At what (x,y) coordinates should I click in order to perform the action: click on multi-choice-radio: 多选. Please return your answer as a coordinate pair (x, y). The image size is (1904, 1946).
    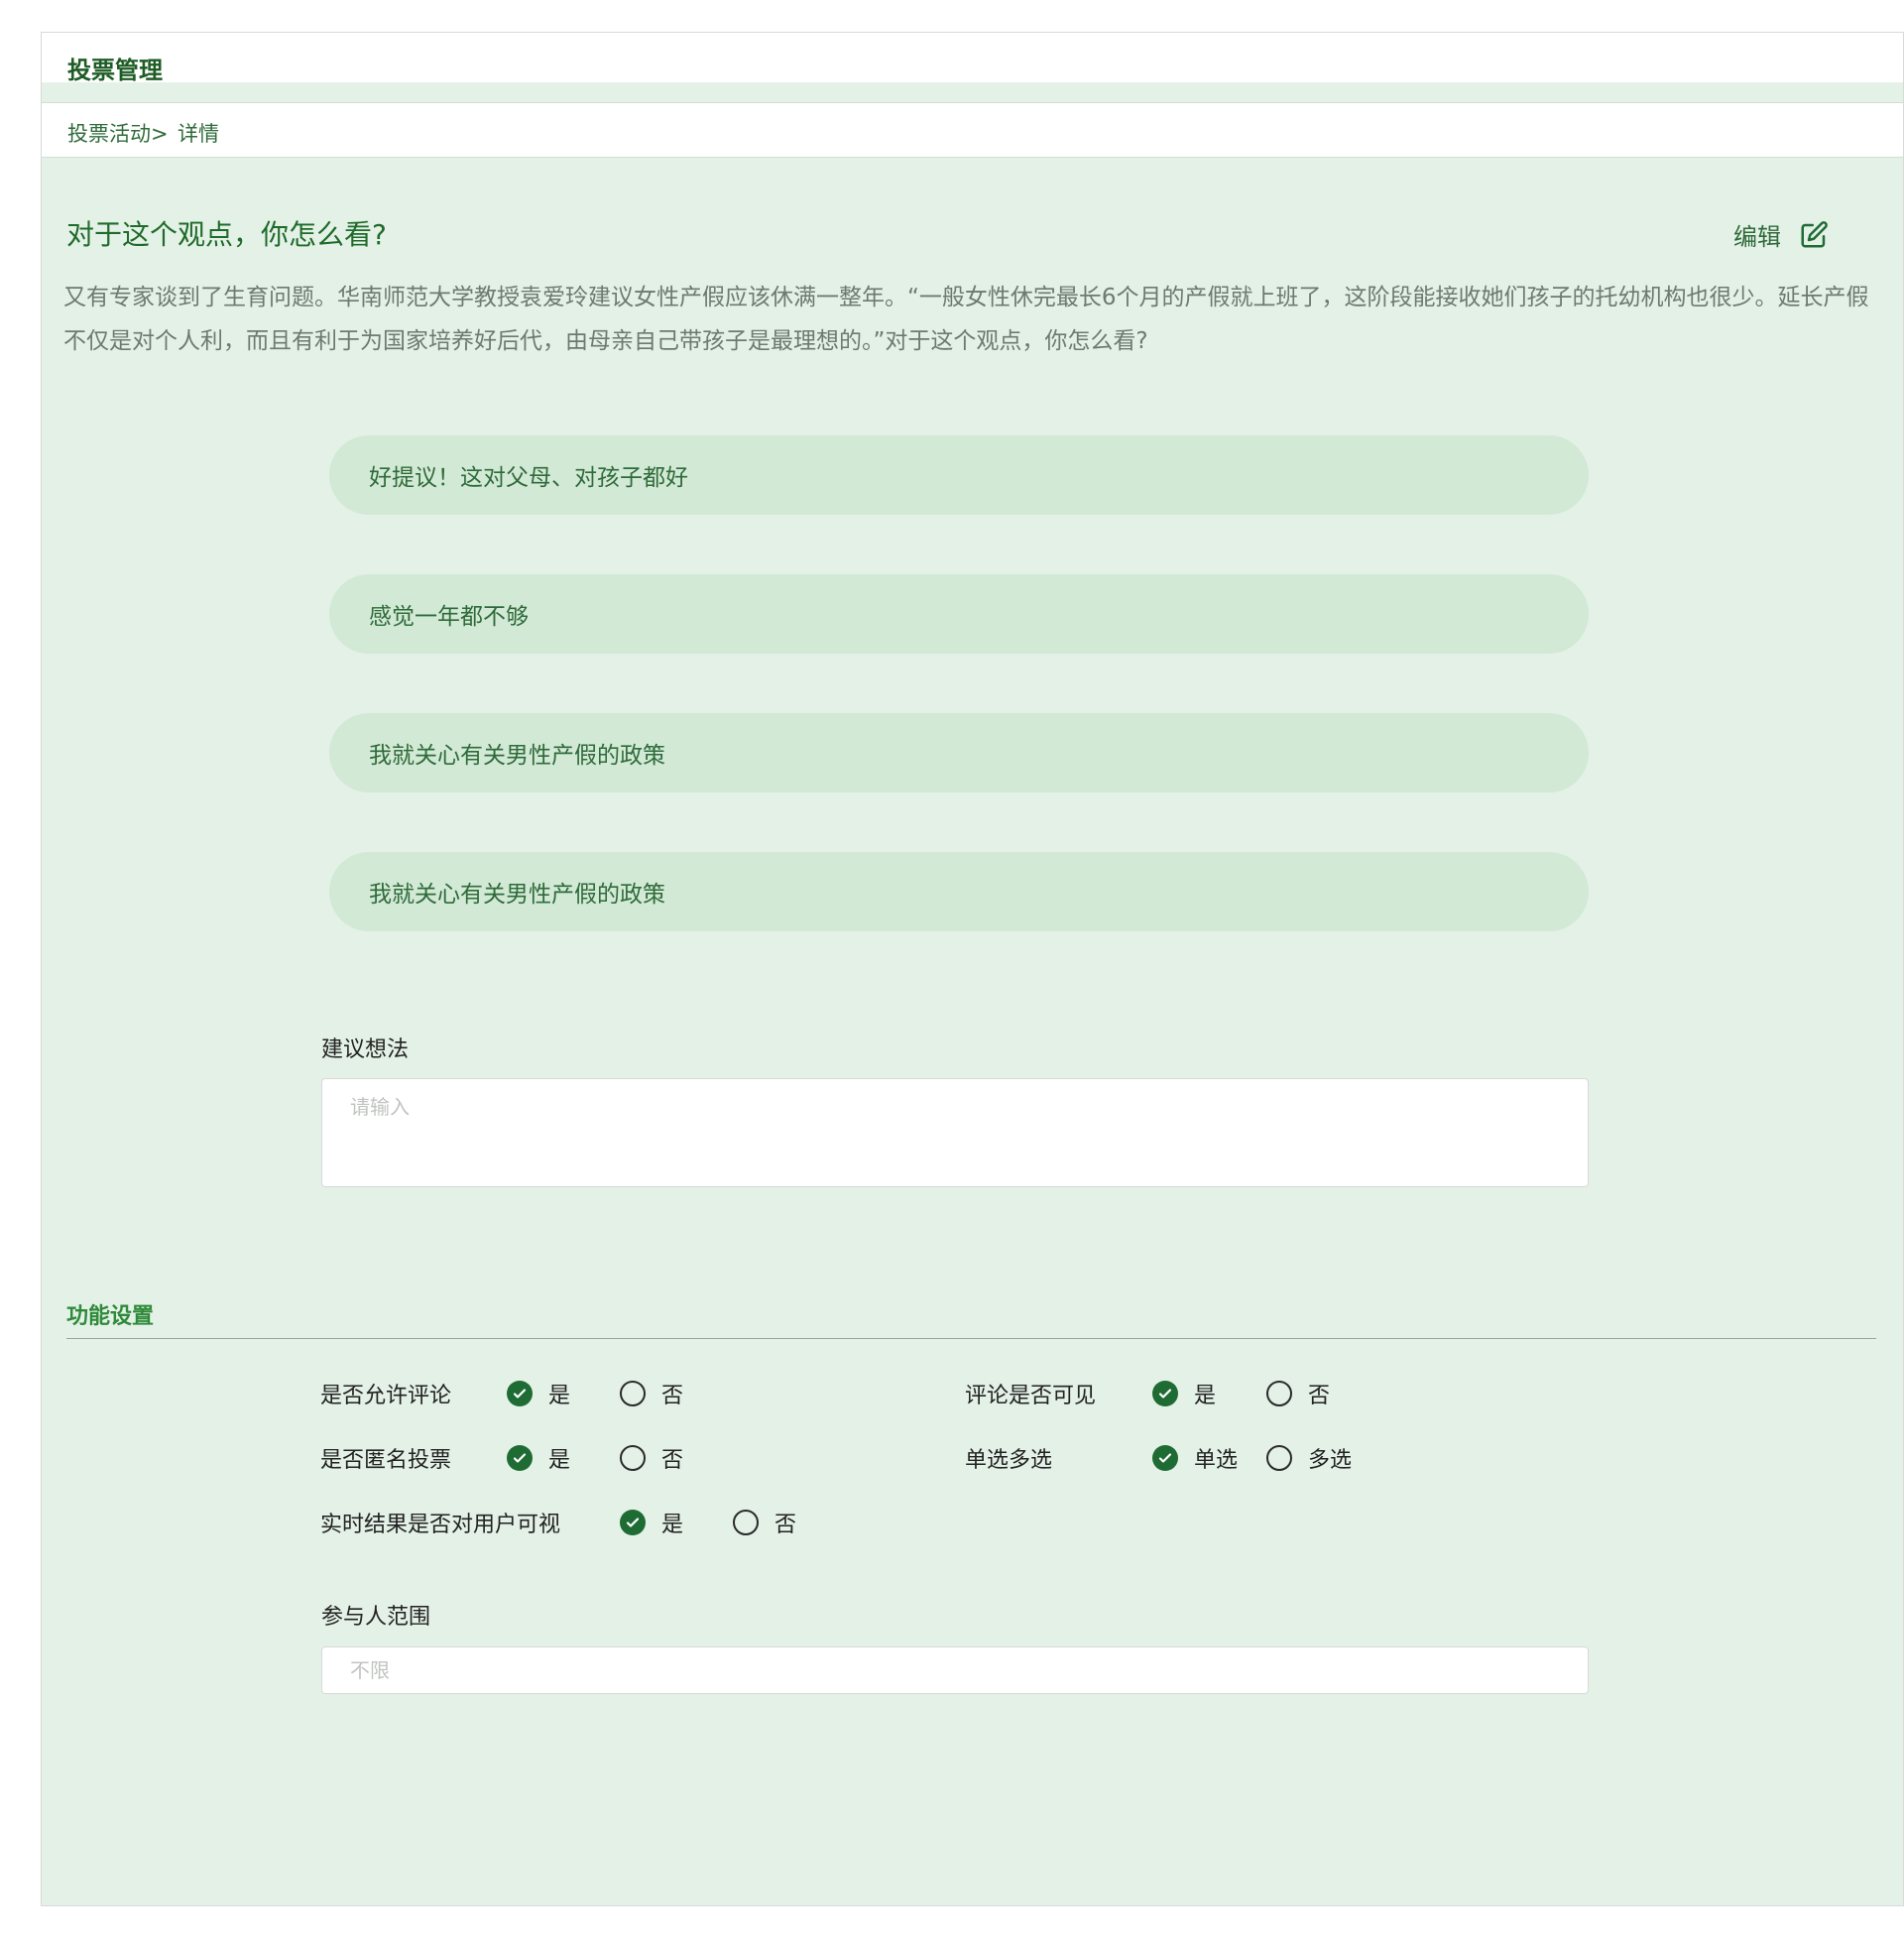
    Looking at the image, I should click on (1309, 1458).